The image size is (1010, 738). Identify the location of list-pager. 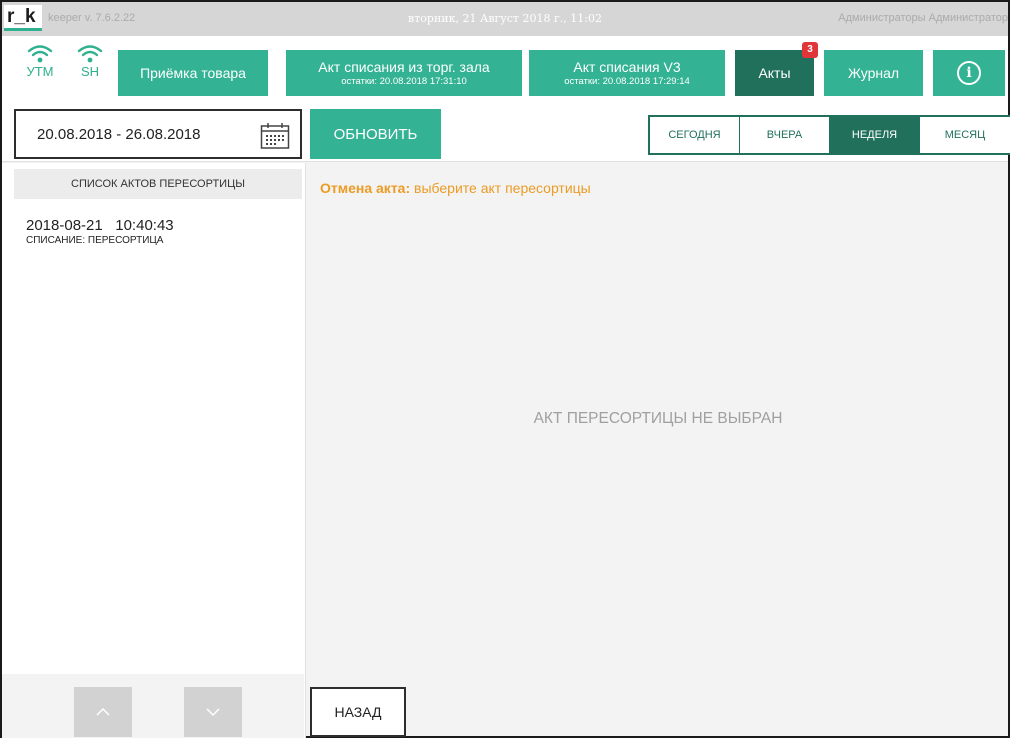
(153, 706).